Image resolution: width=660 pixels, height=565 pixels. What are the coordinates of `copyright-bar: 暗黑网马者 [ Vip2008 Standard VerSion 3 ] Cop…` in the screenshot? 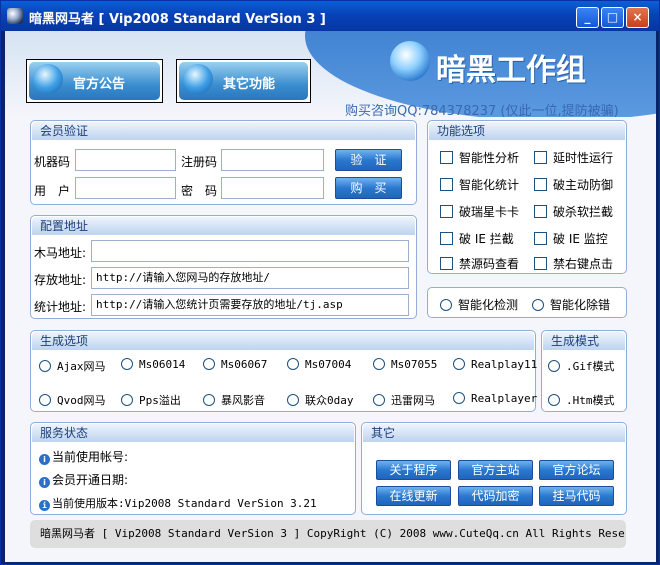 It's located at (328, 534).